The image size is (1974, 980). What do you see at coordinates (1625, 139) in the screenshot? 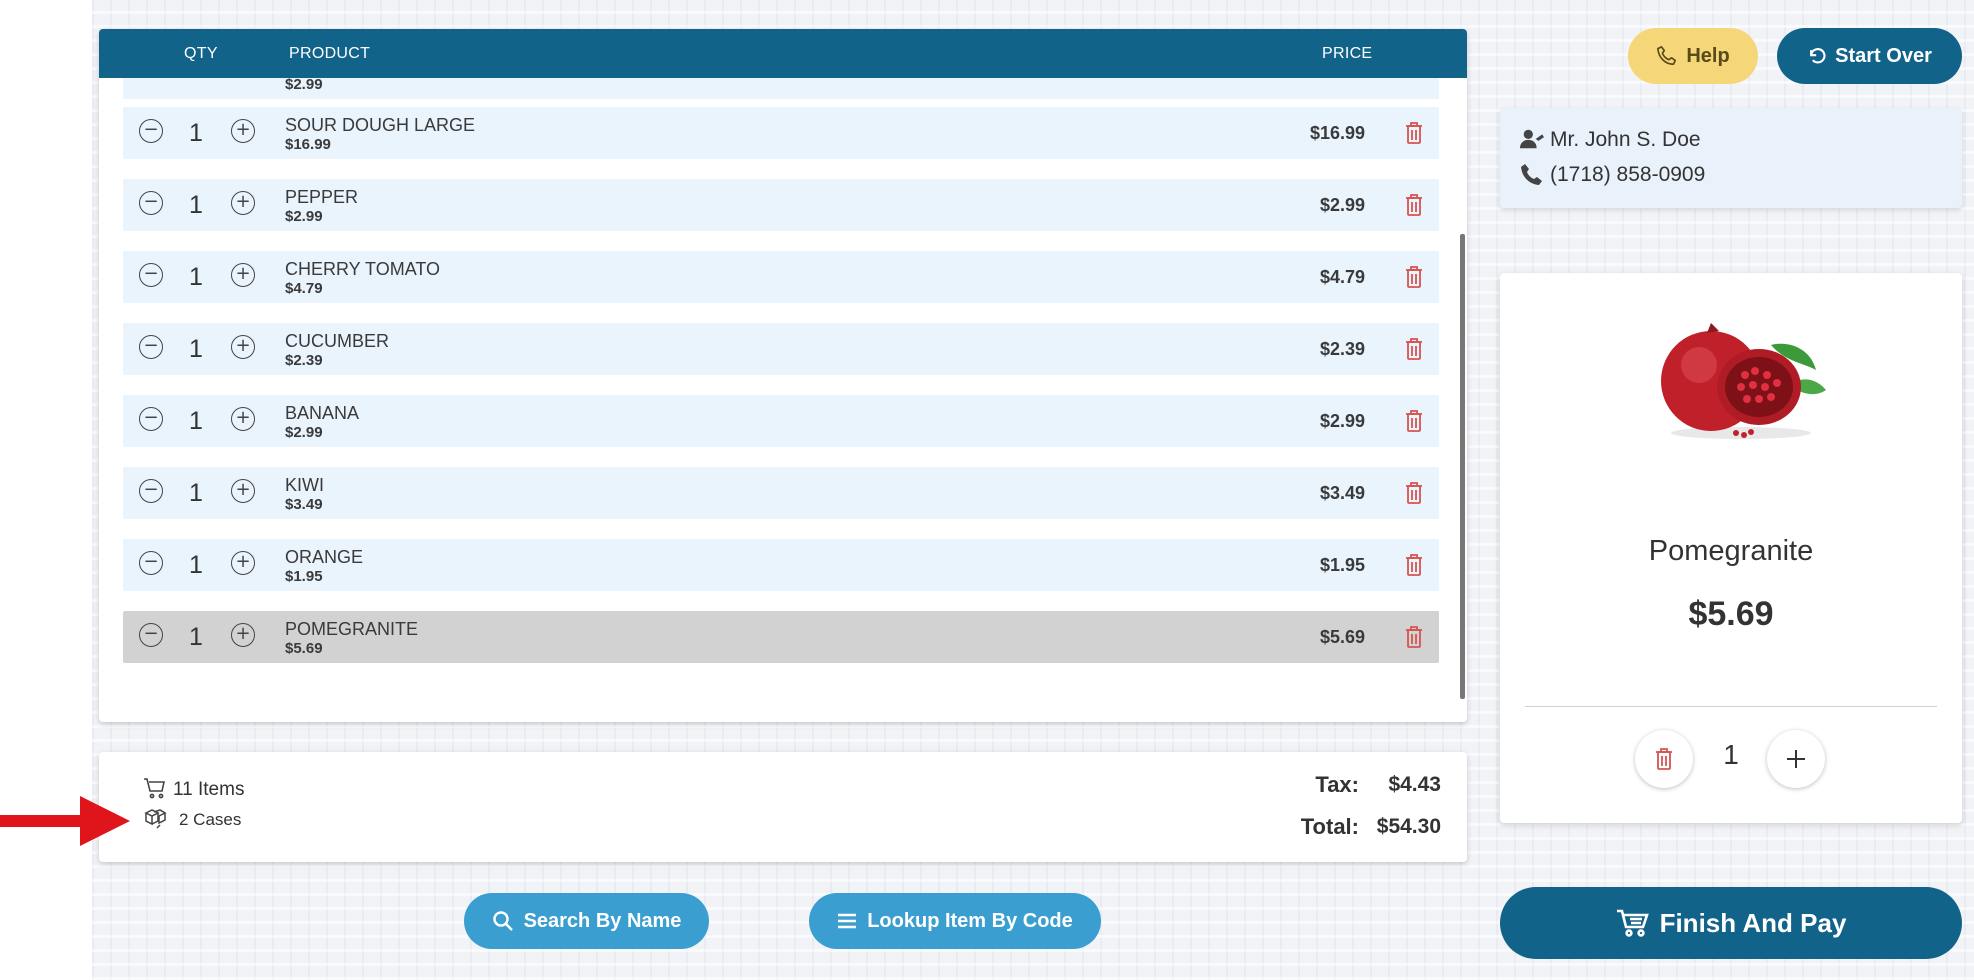
I see `customer-name: Mr. John S. Doe` at bounding box center [1625, 139].